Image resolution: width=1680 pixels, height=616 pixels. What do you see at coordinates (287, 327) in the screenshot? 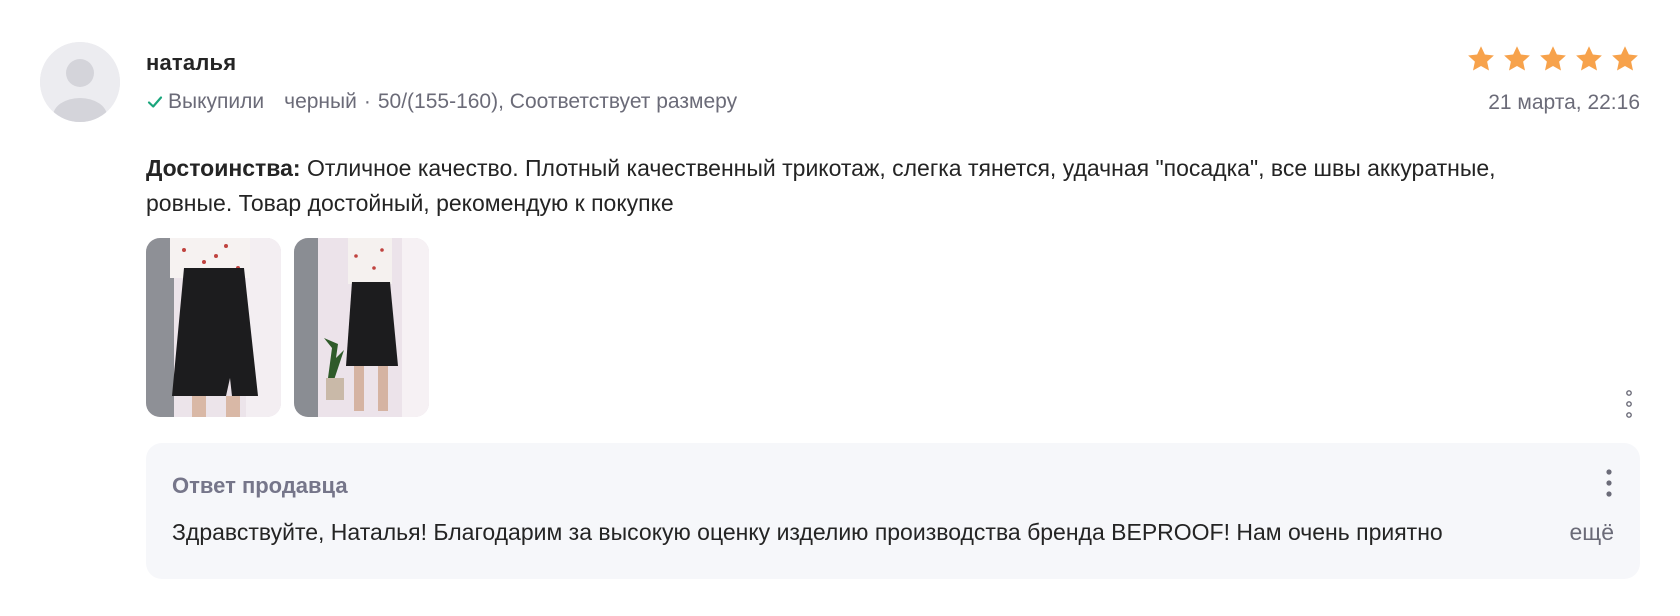
I see `review-photos` at bounding box center [287, 327].